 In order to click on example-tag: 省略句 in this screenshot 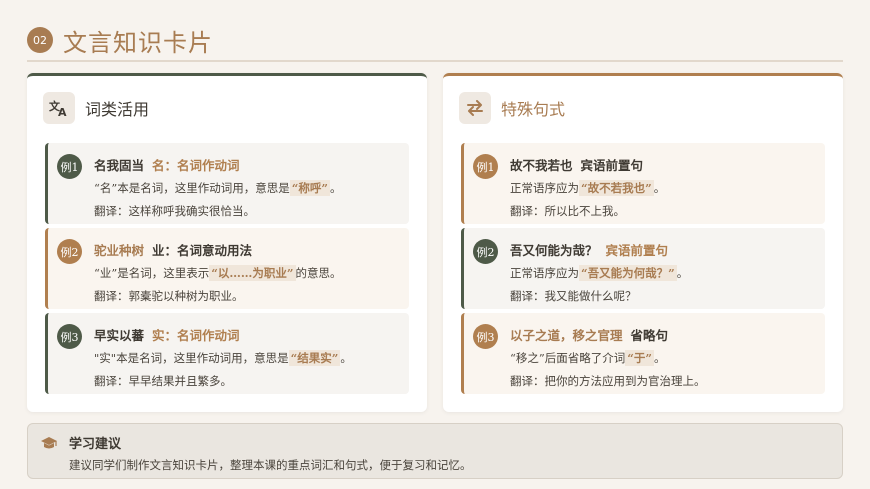, I will do `click(649, 335)`.